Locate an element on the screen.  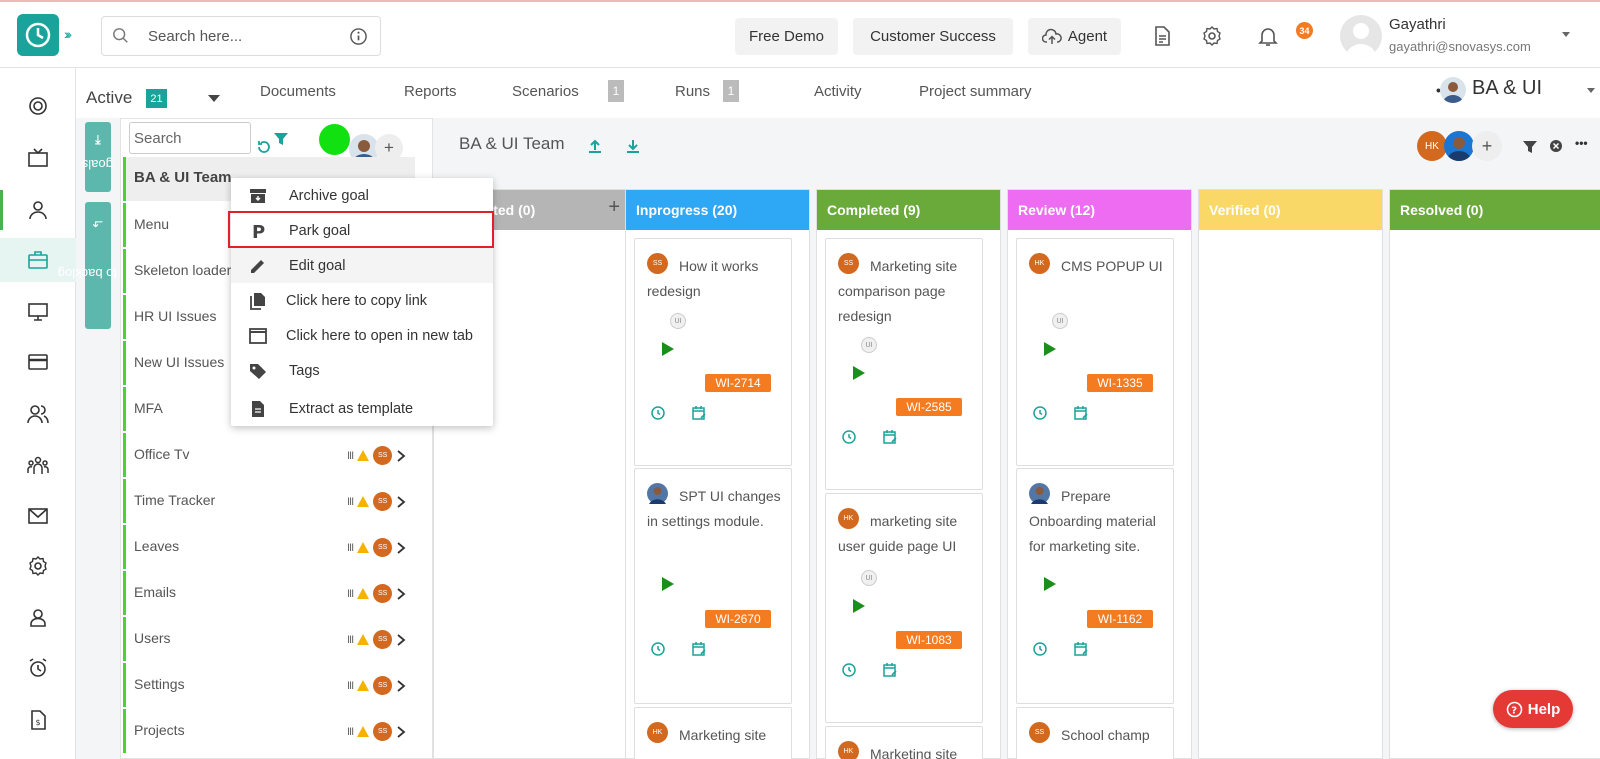
goal-row: Settings III SS is located at coordinates (269, 685).